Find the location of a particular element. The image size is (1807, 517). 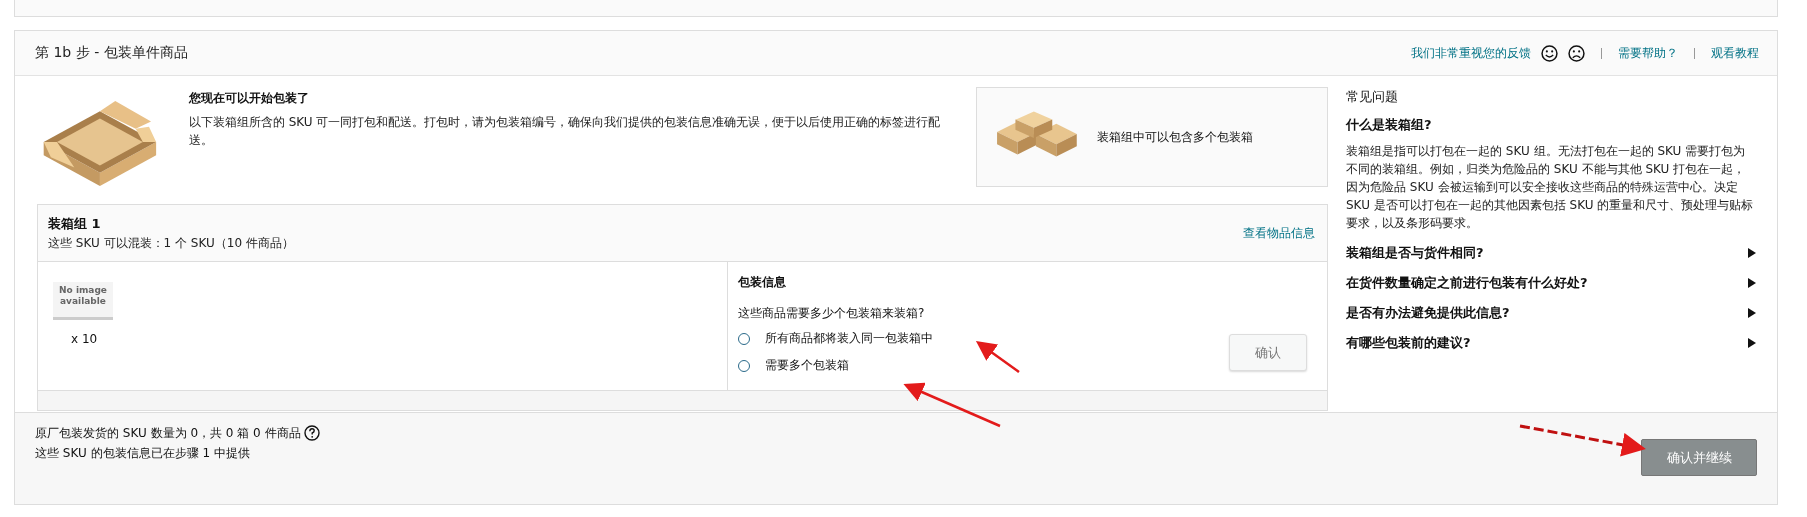

faq-question: 装箱组是否与货件相同? is located at coordinates (1551, 253).